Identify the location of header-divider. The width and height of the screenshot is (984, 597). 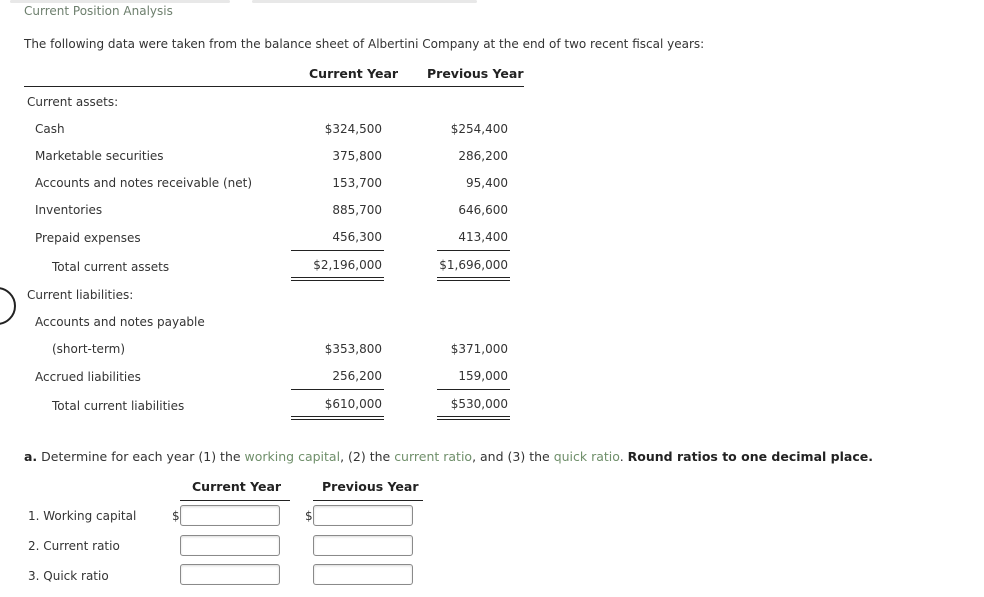
(274, 86).